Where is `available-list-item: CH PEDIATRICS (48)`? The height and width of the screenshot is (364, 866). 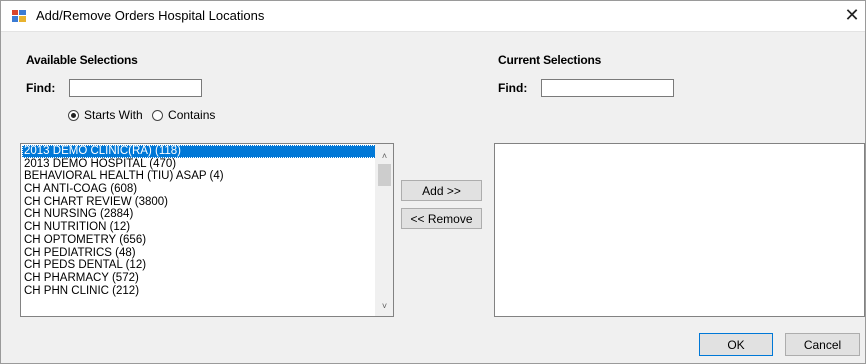 available-list-item: CH PEDIATRICS (48) is located at coordinates (199, 253).